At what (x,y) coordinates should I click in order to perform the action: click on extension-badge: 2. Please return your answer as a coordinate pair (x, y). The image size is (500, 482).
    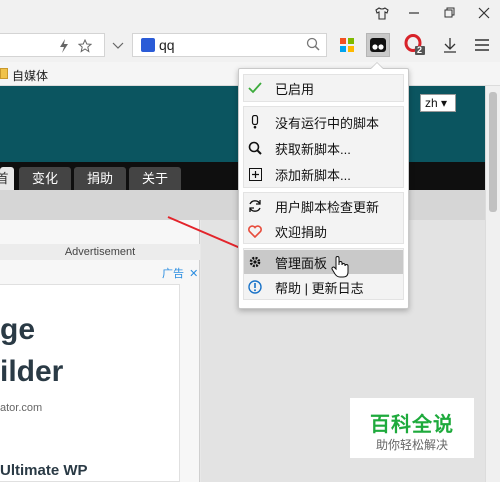
    Looking at the image, I should click on (420, 50).